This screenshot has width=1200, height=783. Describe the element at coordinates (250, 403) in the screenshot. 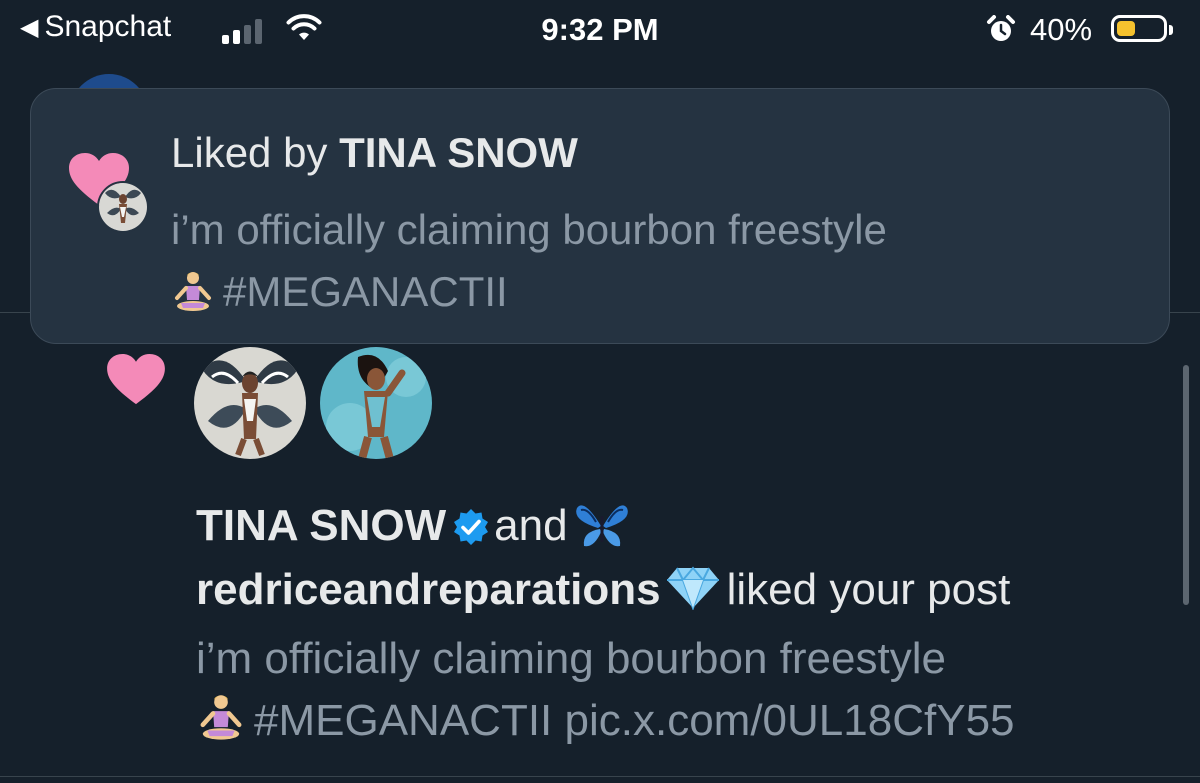

I see `avatar-tina-snow` at that location.